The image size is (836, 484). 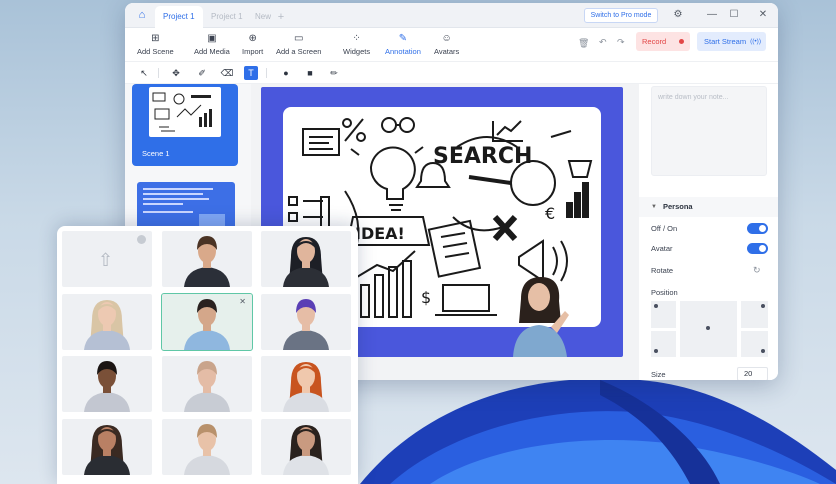 What do you see at coordinates (356, 45) in the screenshot?
I see `widgets-button: ⁘ Widgets` at bounding box center [356, 45].